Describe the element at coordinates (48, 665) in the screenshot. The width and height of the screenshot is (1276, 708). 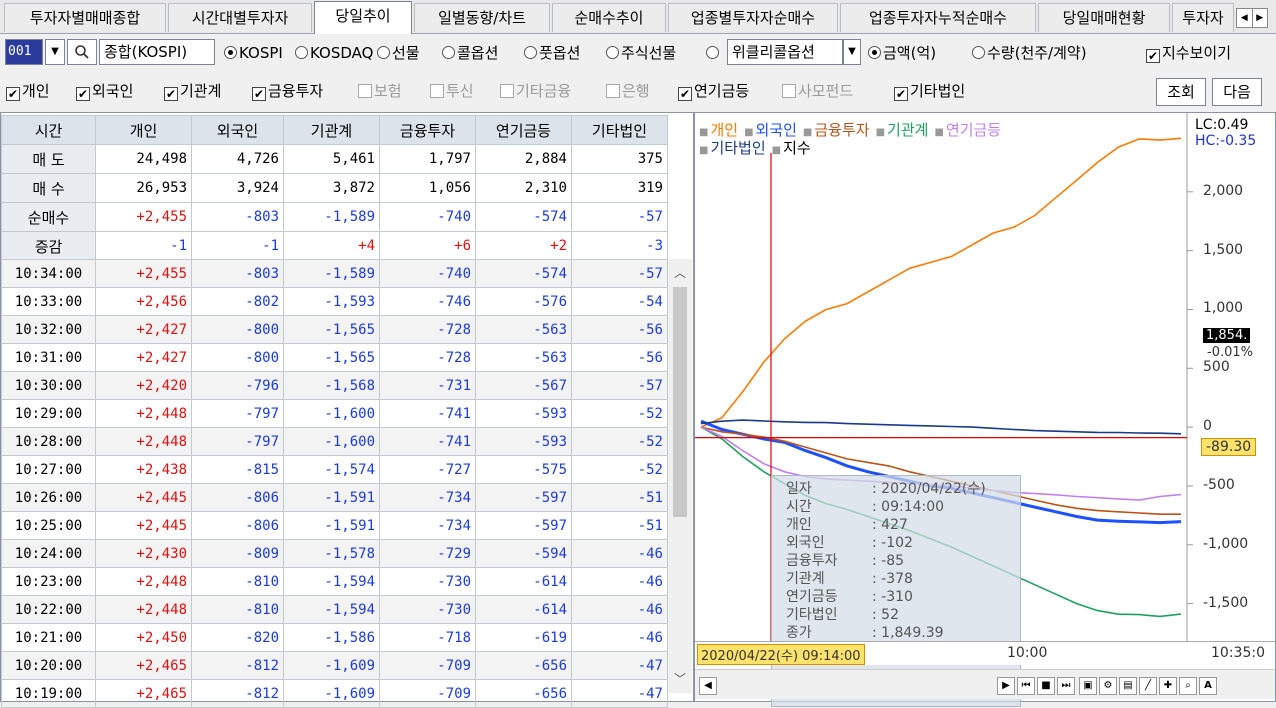
I see `row-time: 10:20:00` at that location.